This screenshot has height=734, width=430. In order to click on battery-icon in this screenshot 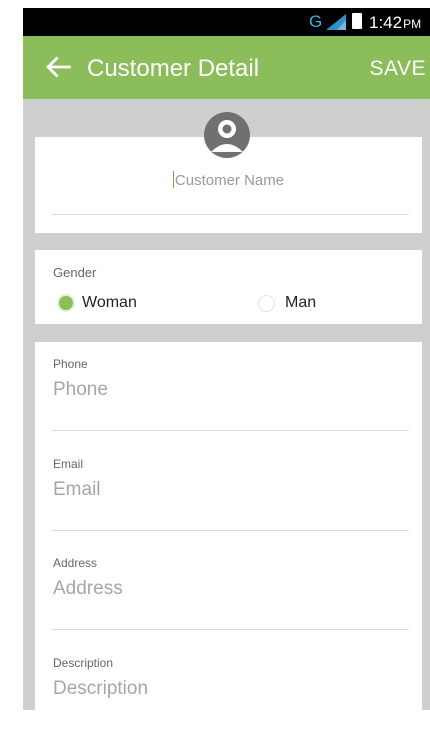, I will do `click(357, 21)`.